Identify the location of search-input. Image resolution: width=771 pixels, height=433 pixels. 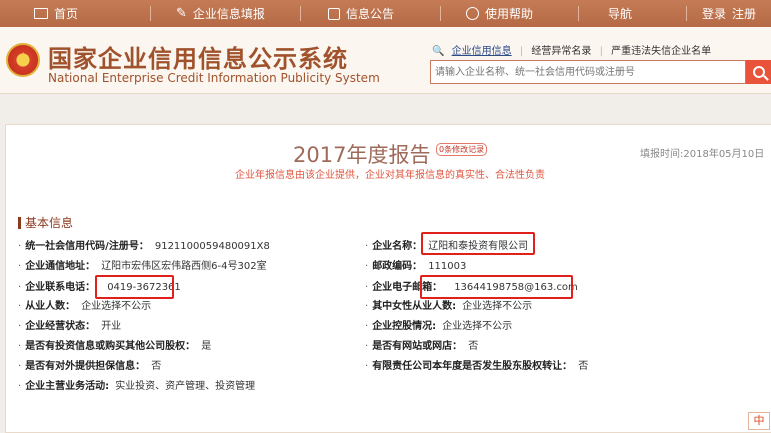
(588, 72).